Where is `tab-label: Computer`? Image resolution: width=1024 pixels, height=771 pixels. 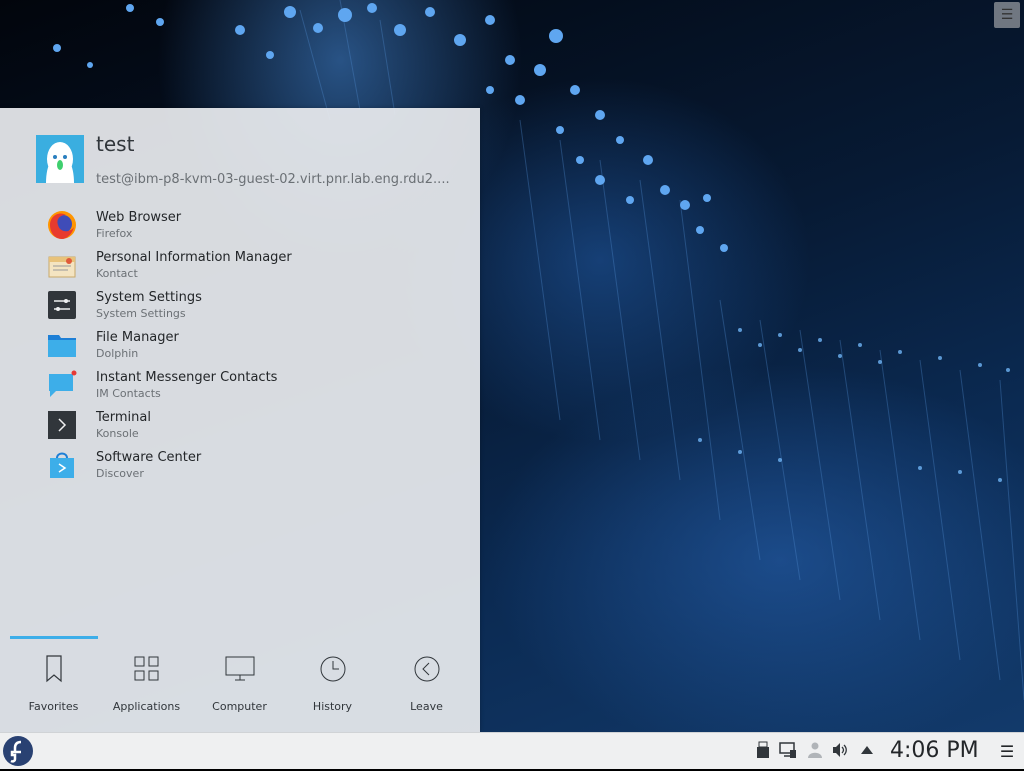 tab-label: Computer is located at coordinates (239, 706).